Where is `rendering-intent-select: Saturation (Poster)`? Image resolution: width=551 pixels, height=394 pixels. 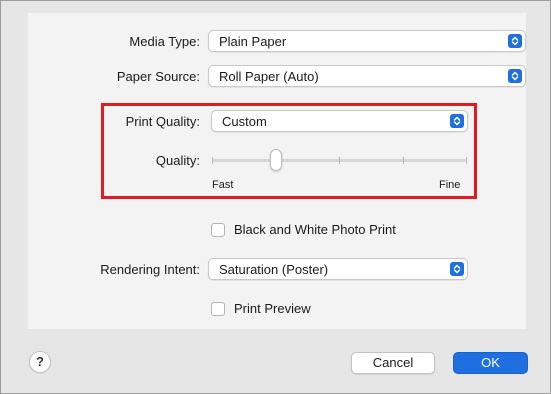
rendering-intent-select: Saturation (Poster) is located at coordinates (338, 269).